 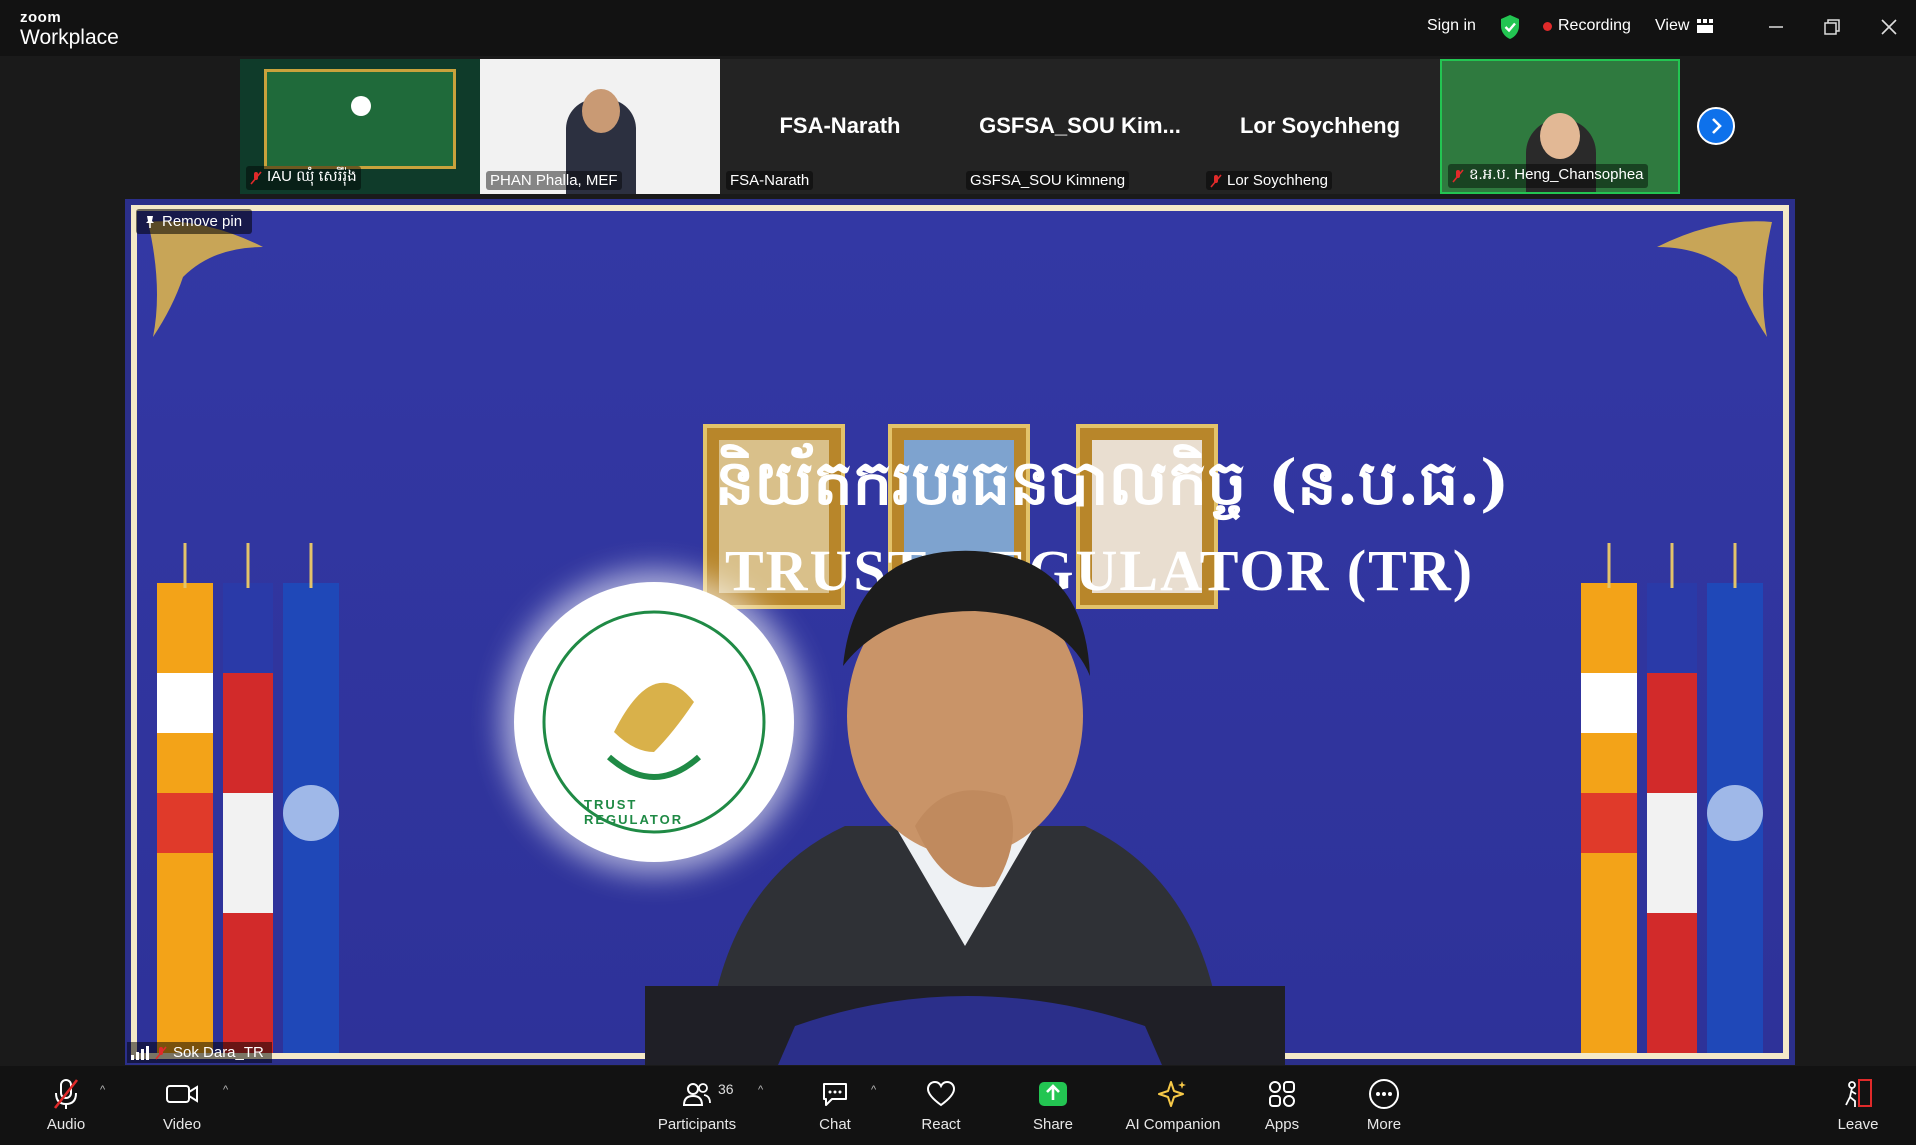 I want to click on participant-name-text: GSFSA_SOU Kimneng, so click(x=1048, y=180).